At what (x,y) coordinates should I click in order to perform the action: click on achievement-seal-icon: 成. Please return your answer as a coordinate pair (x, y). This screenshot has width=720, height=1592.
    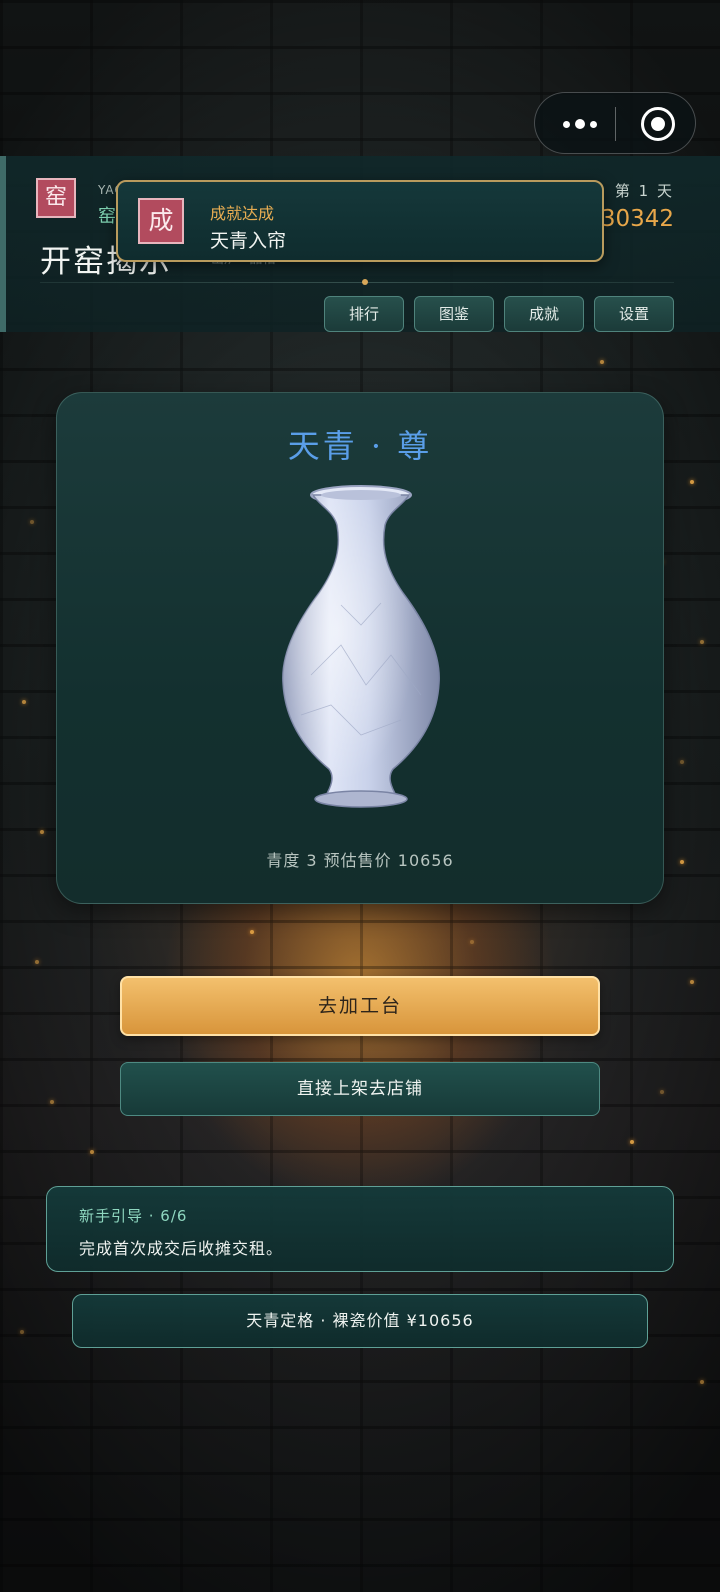
    Looking at the image, I should click on (161, 221).